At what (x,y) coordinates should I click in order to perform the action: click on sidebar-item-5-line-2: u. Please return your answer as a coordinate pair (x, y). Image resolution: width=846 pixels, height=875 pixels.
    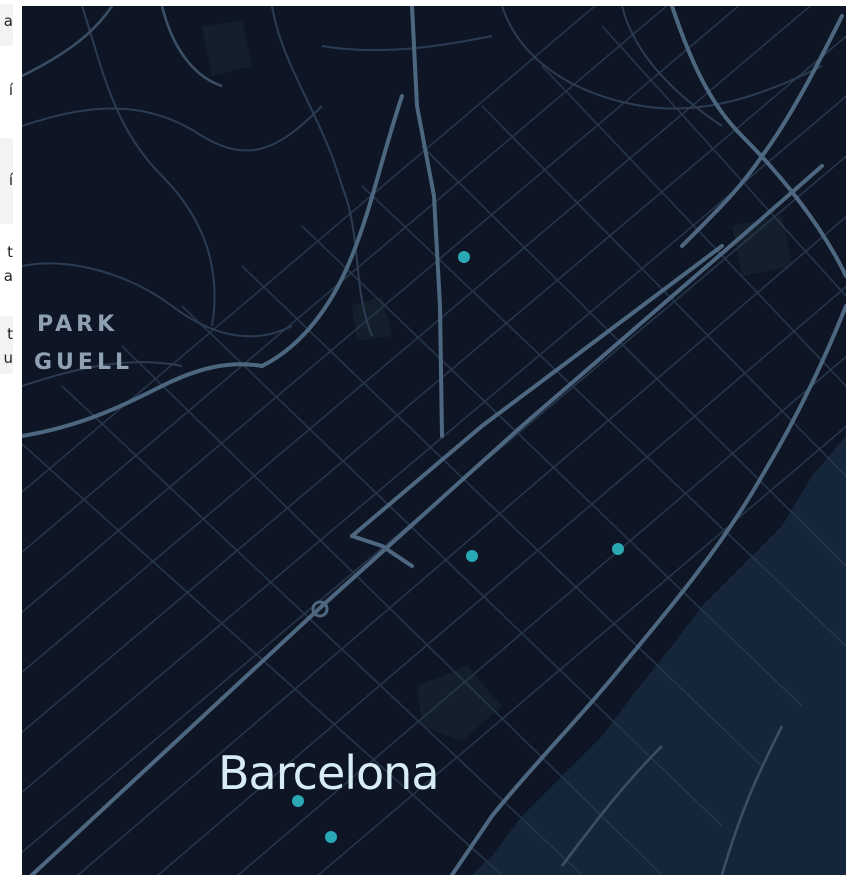
    Looking at the image, I should click on (8, 358).